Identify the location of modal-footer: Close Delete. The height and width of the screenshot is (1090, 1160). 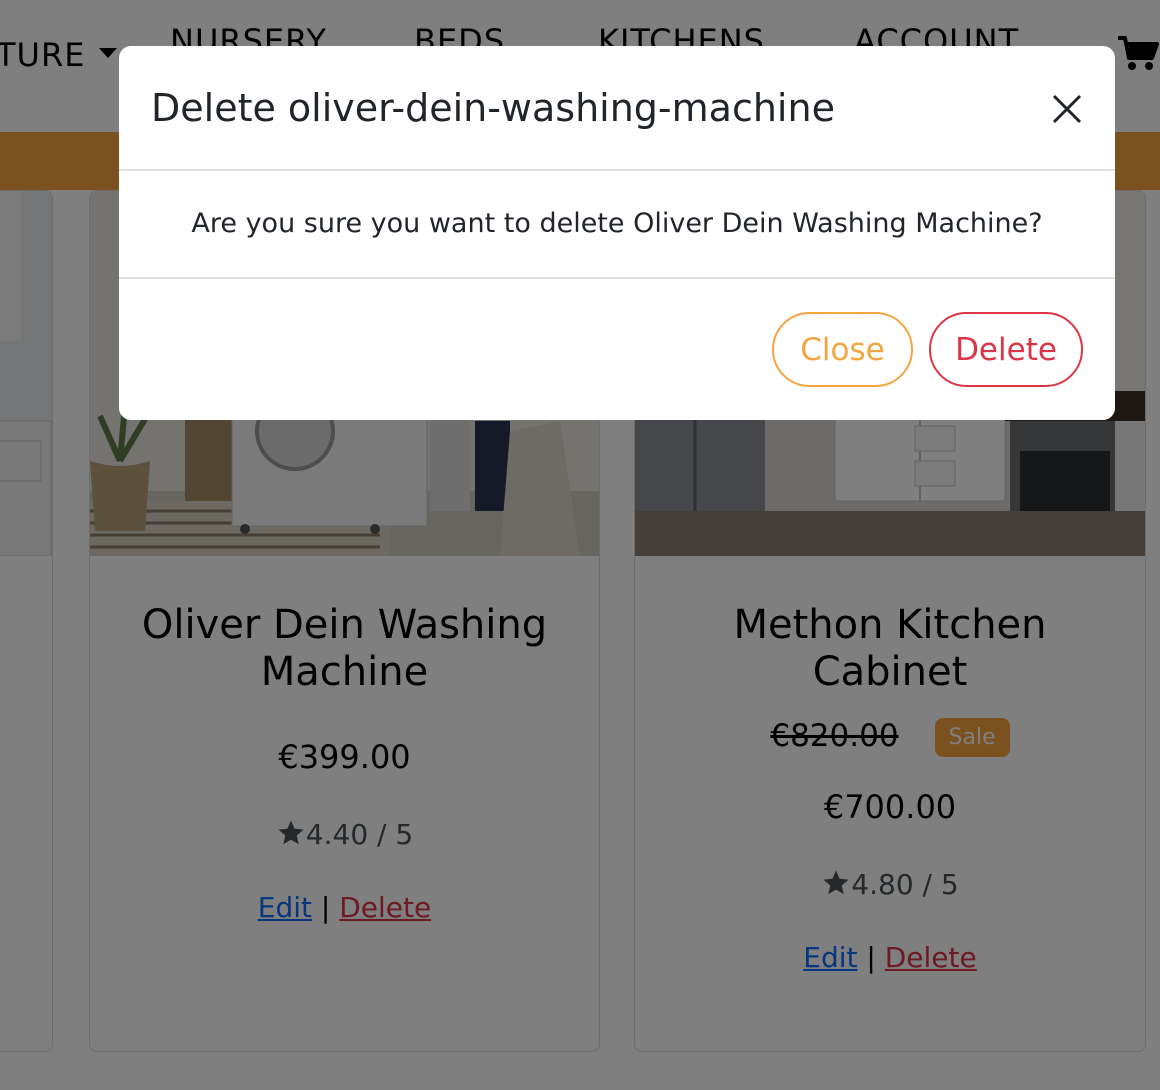
(617, 349).